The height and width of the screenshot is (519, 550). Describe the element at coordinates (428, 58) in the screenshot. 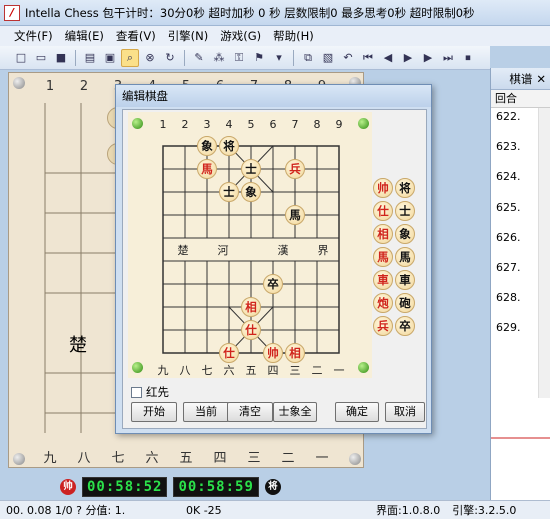

I see `next-icon: ▶` at that location.